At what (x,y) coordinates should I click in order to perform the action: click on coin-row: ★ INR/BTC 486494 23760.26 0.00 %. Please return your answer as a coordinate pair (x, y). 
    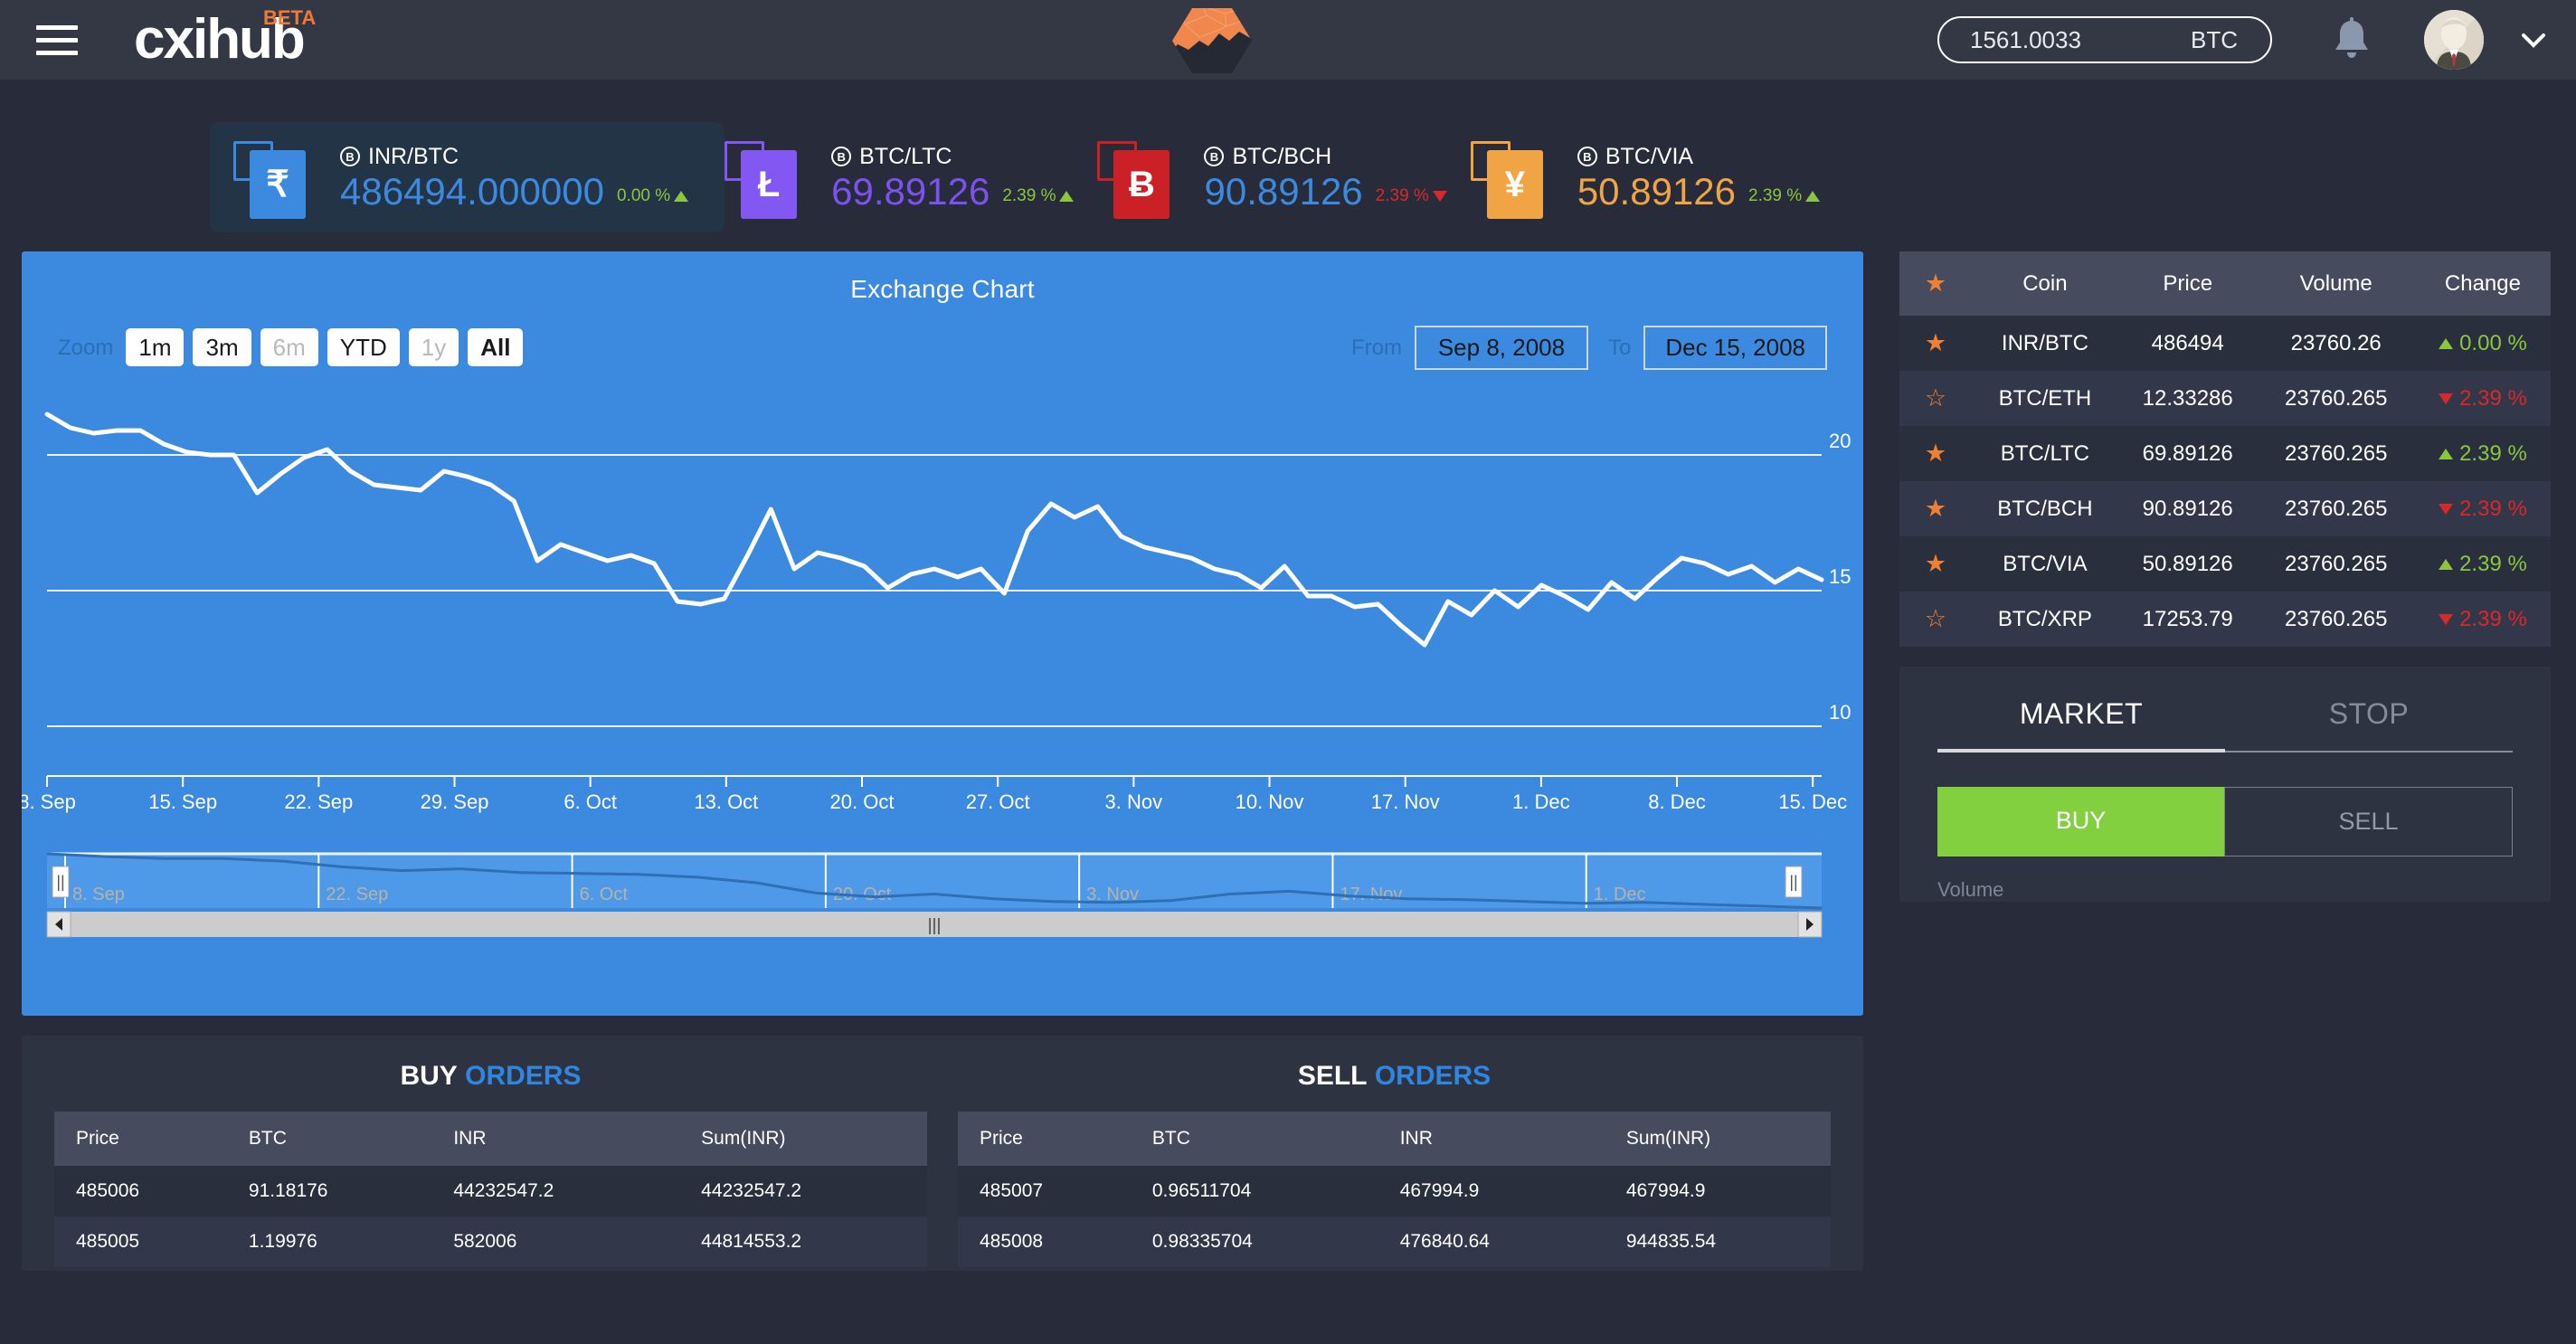
    Looking at the image, I should click on (2225, 343).